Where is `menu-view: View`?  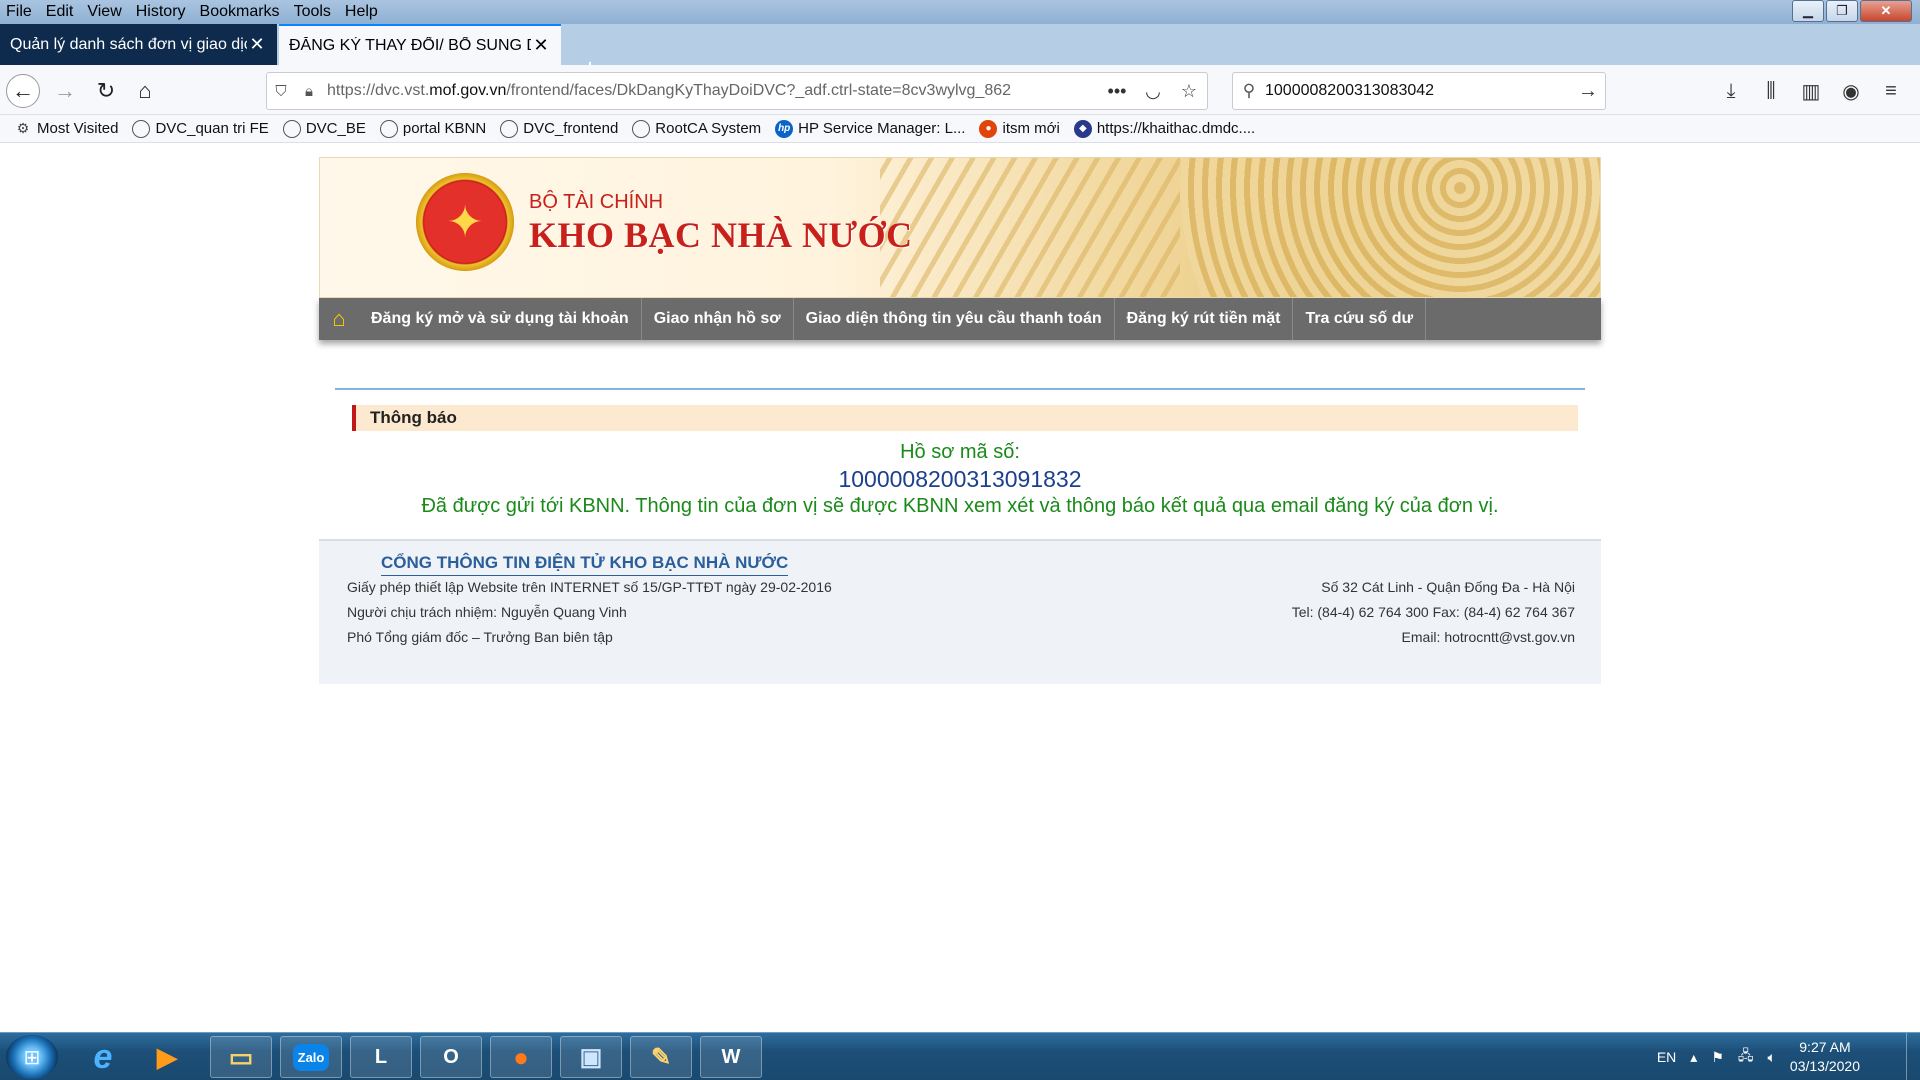
menu-view: View is located at coordinates (104, 12).